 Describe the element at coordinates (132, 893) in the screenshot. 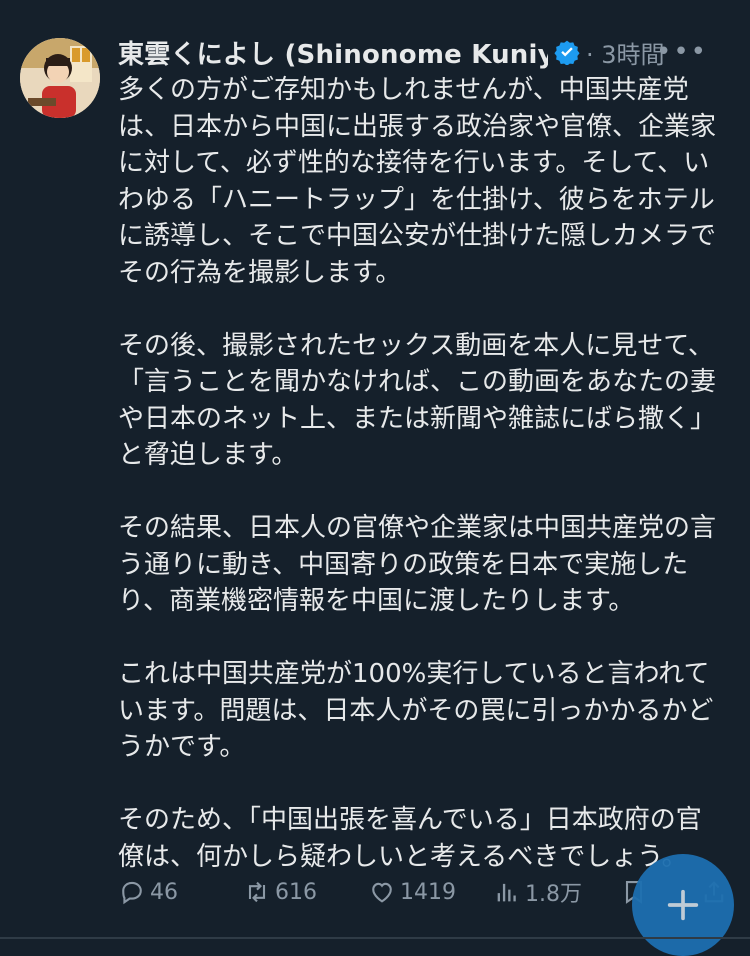

I see `reply-icon` at that location.